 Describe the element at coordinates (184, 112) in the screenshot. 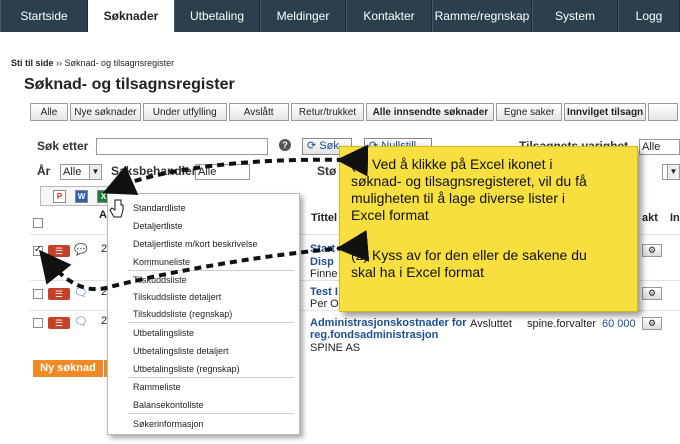

I see `filter-in-progress: Under utfylling` at that location.